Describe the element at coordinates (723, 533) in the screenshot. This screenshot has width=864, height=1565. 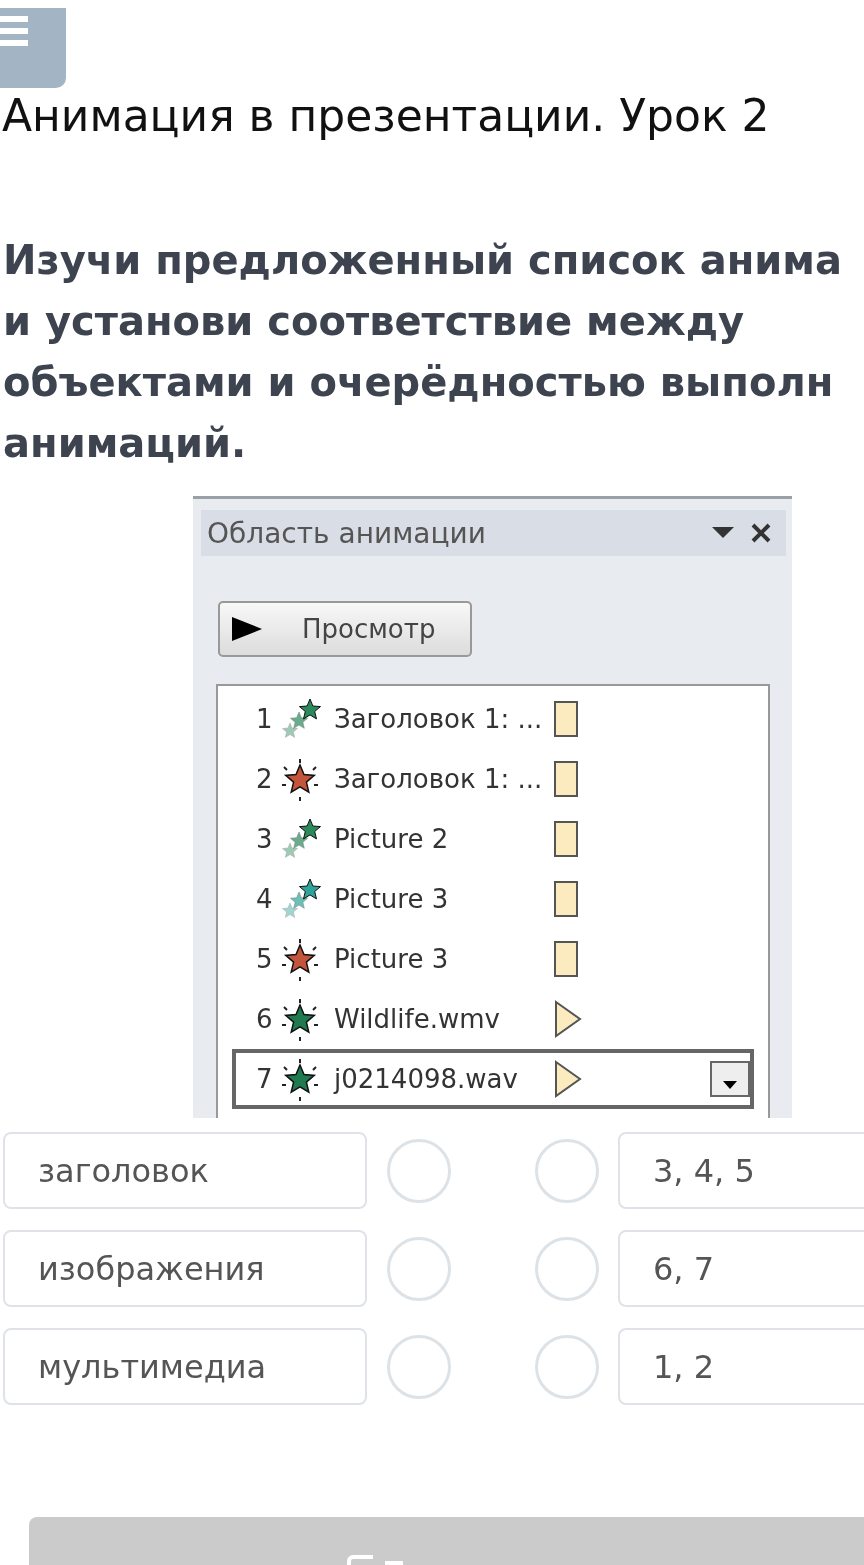
I see `dropdown-icon` at that location.